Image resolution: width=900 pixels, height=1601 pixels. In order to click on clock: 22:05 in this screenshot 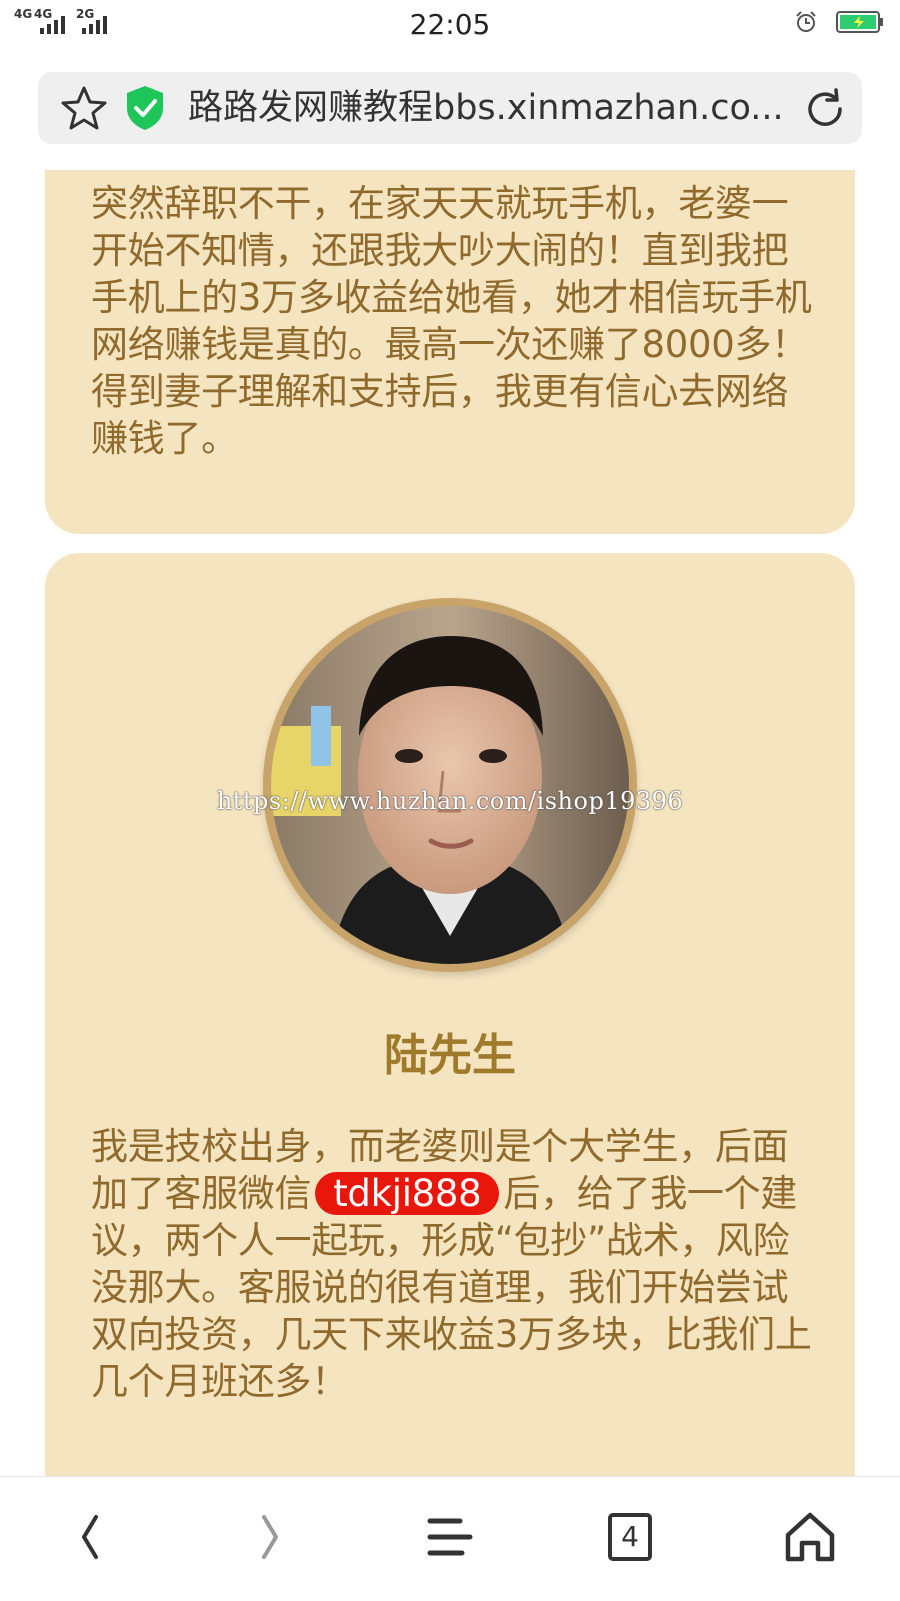, I will do `click(450, 24)`.